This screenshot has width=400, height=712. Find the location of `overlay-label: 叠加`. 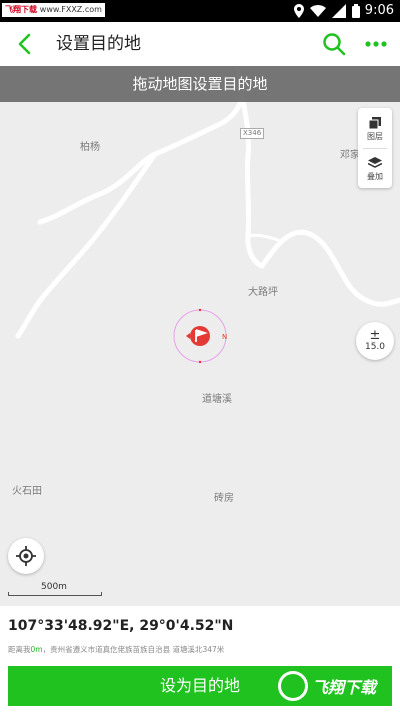

overlay-label: 叠加 is located at coordinates (375, 176).